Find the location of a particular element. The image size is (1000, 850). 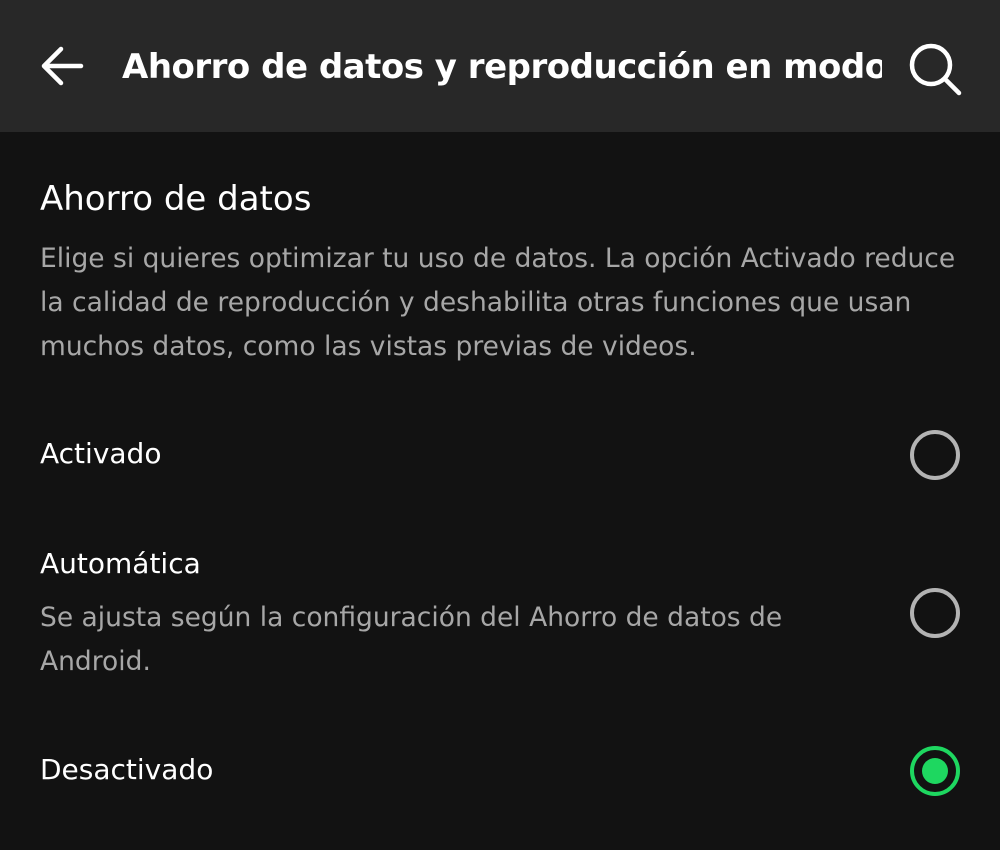

option-label: Automática is located at coordinates (120, 563).